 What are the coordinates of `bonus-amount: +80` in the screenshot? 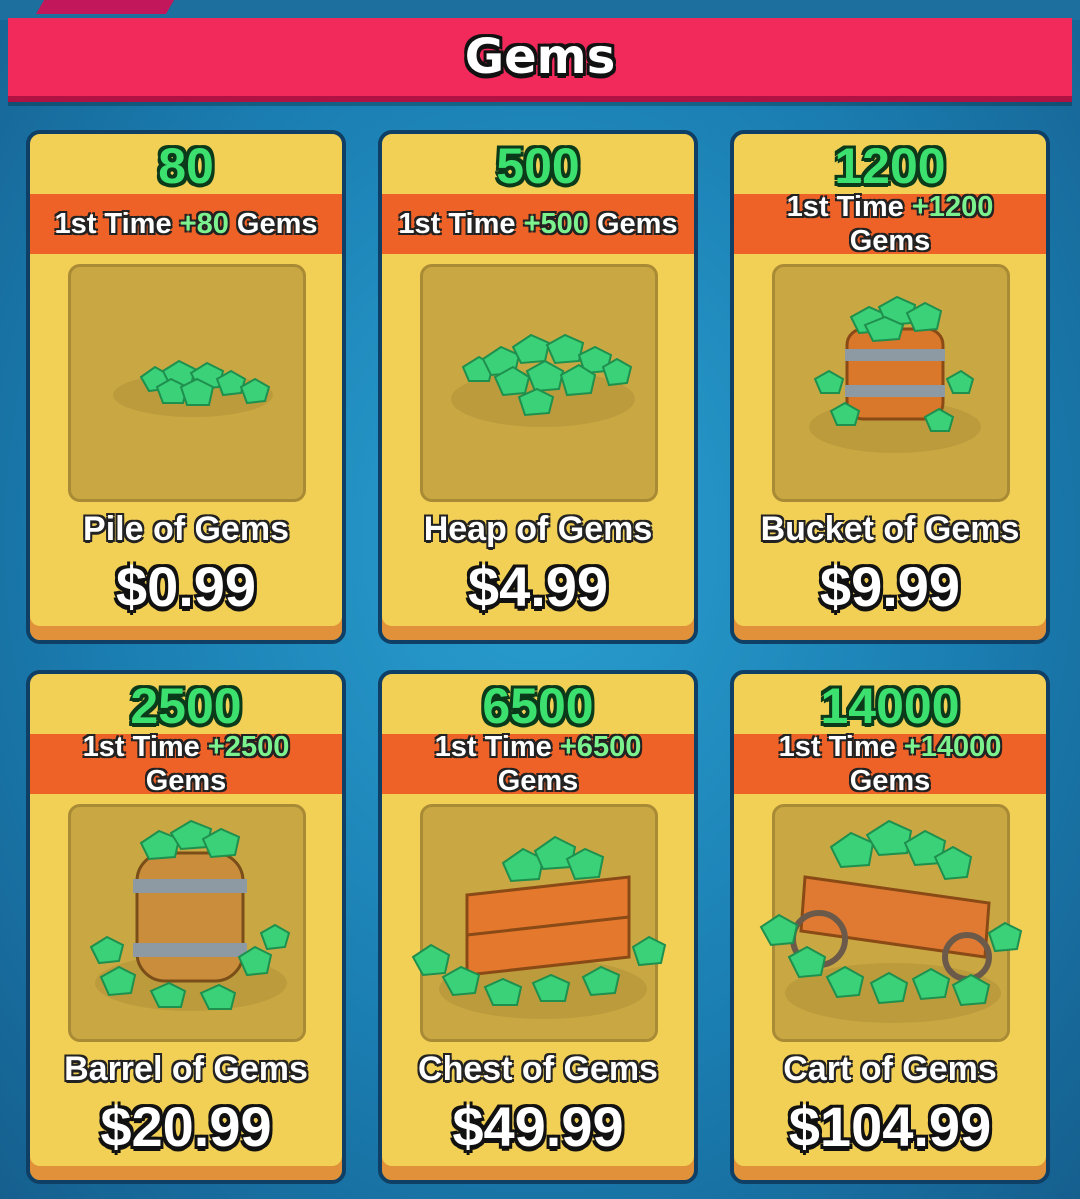 It's located at (204, 224).